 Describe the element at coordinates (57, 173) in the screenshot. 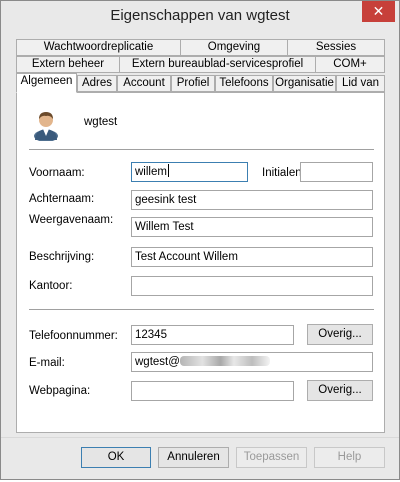

I see `first-name-label: Voornaam:` at that location.